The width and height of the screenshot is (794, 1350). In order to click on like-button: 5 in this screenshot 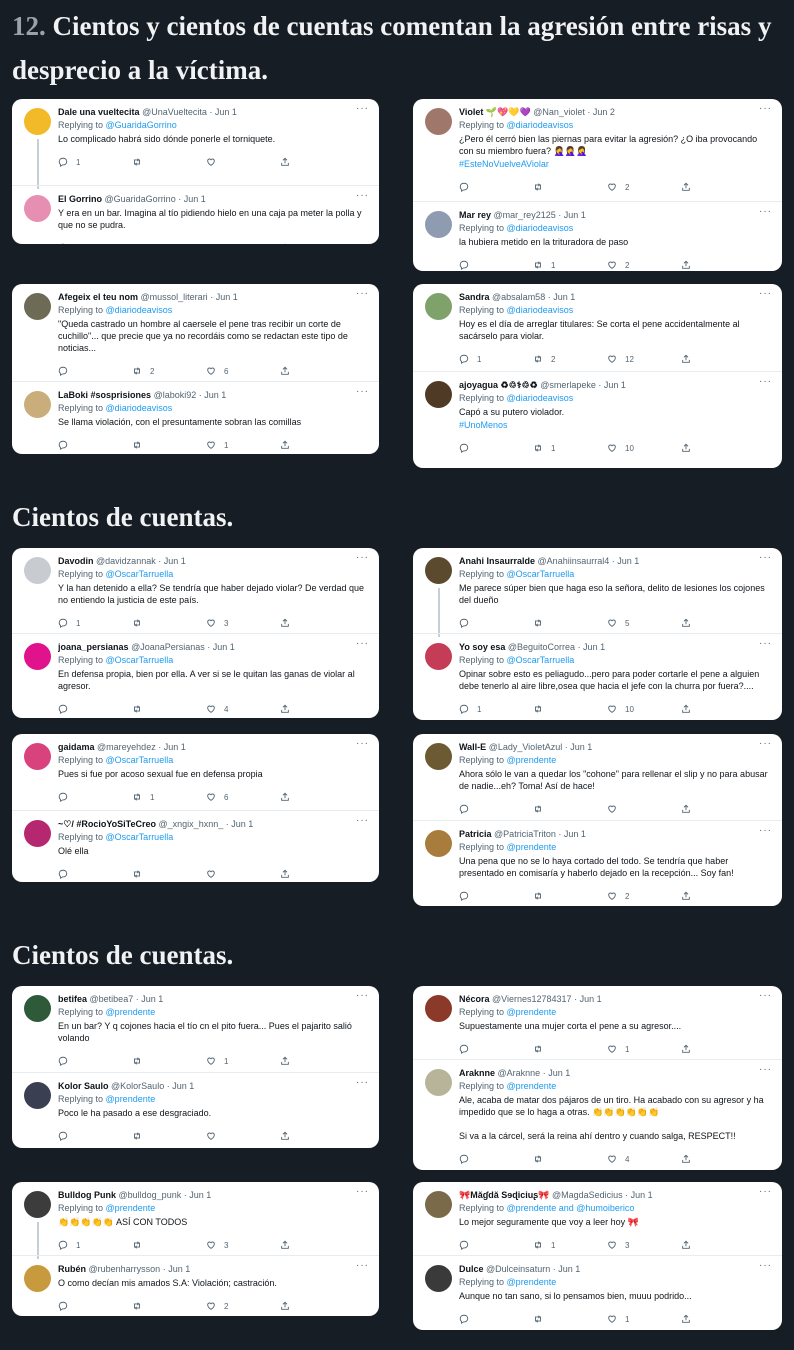, I will do `click(627, 623)`.